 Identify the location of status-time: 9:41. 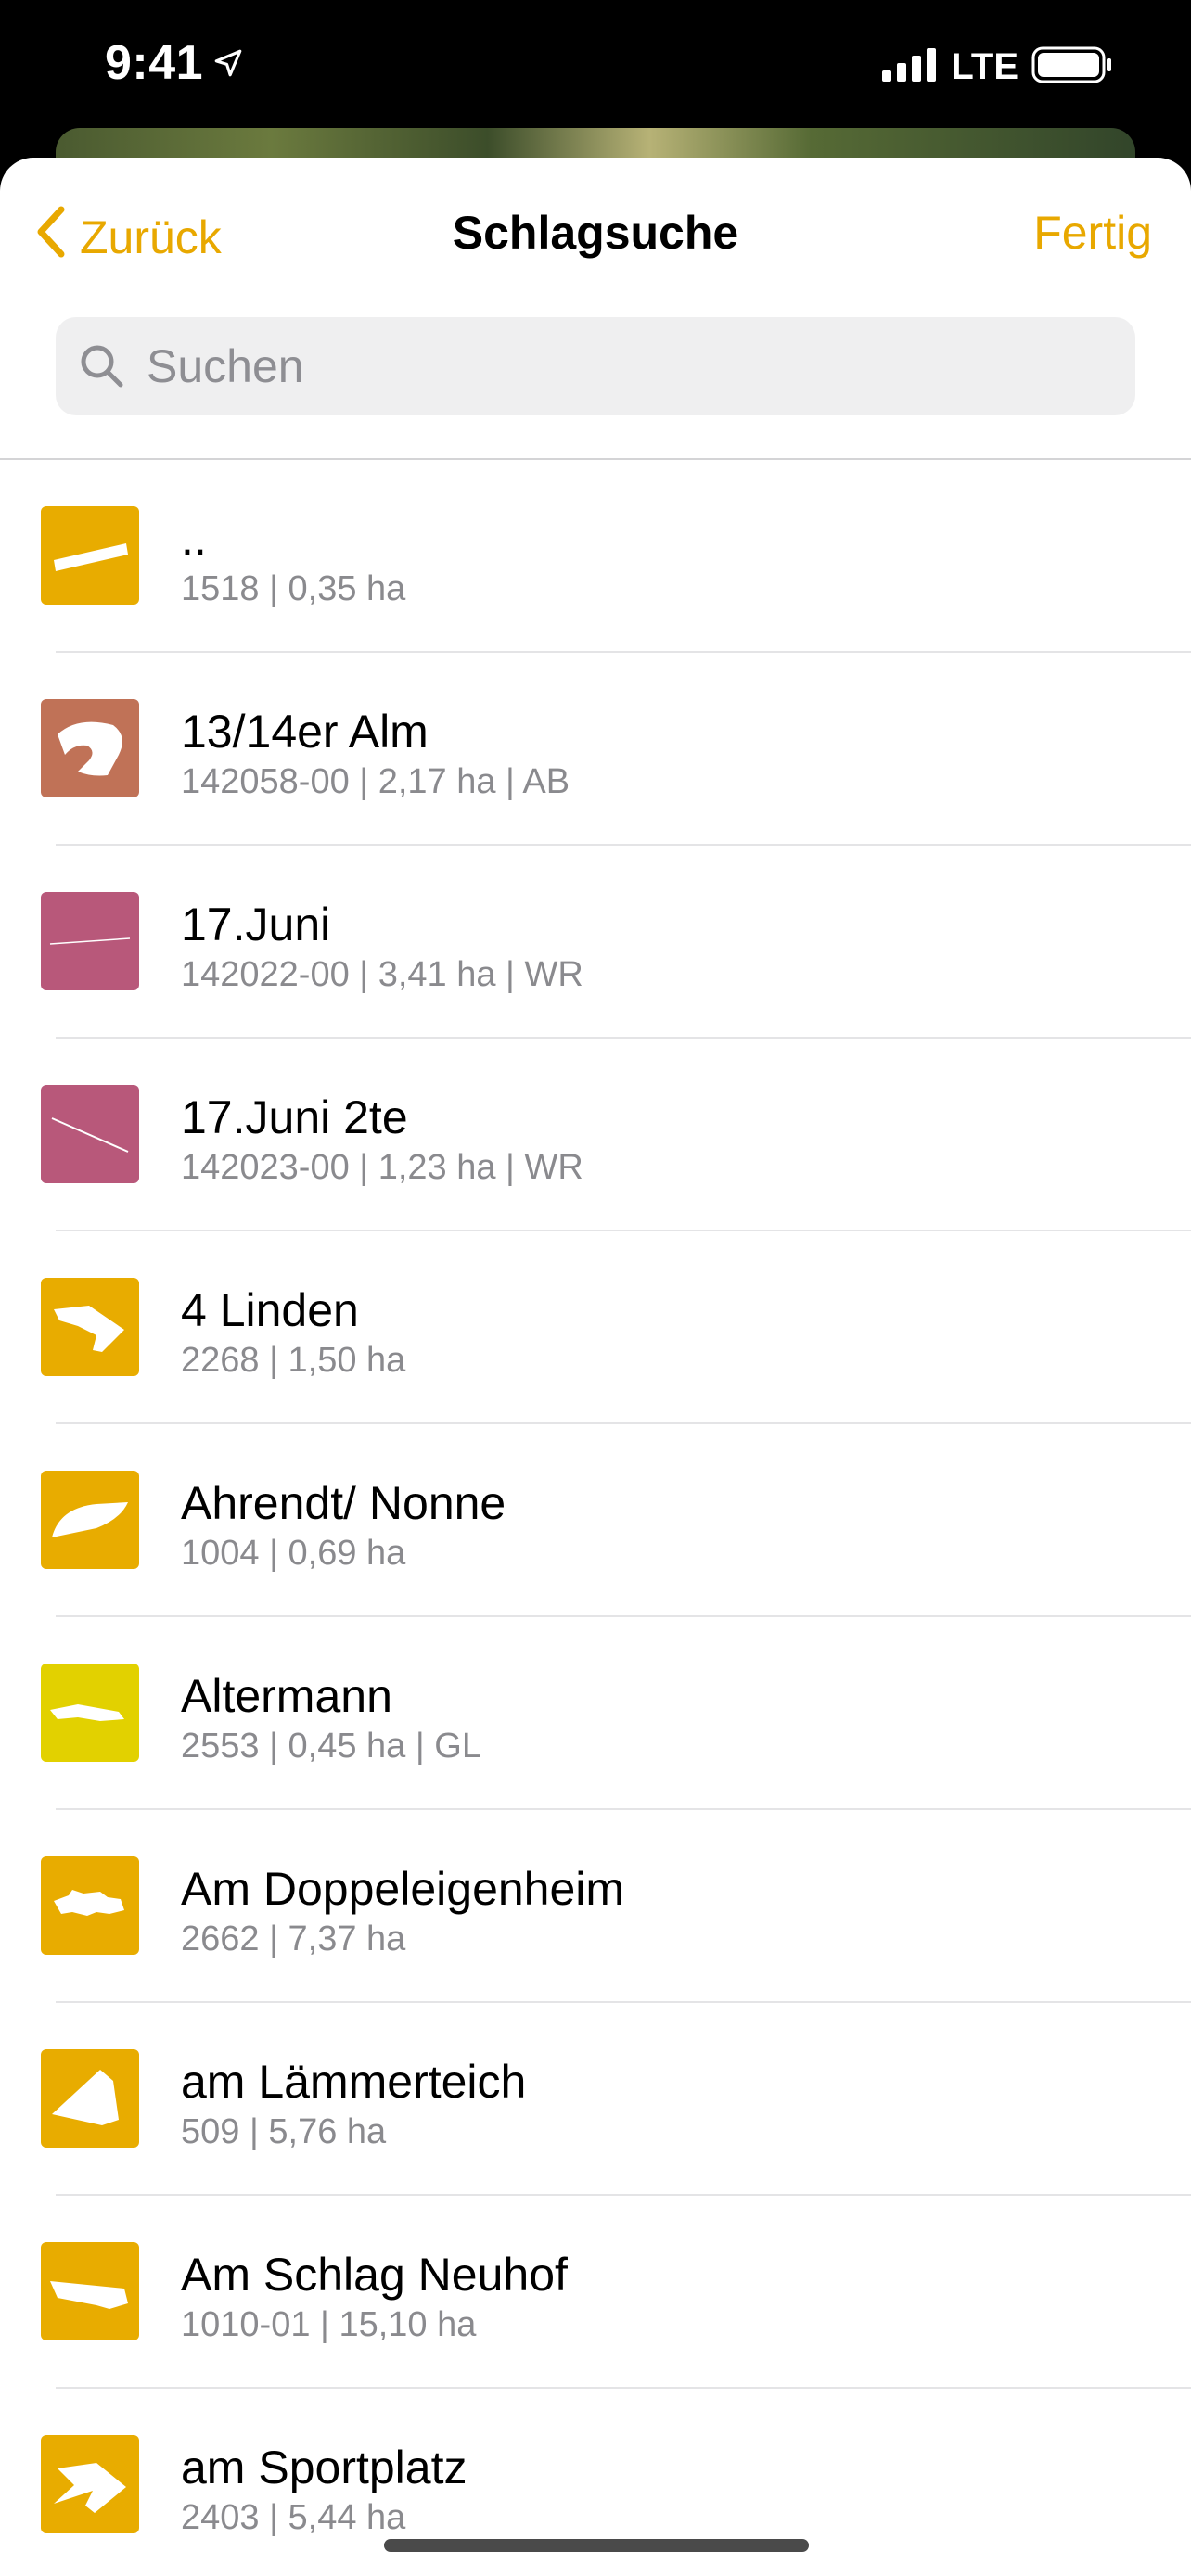
(174, 63).